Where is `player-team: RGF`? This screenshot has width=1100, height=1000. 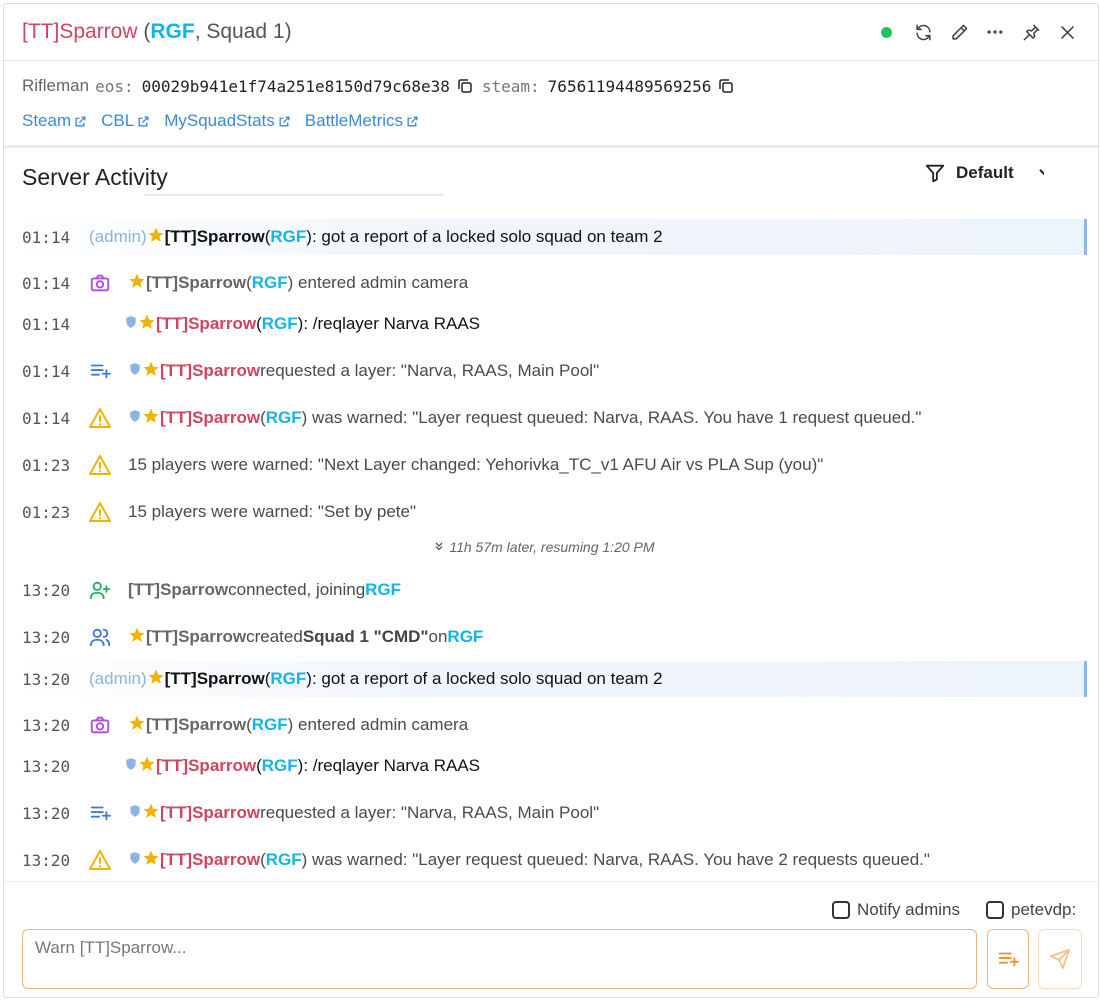 player-team: RGF is located at coordinates (172, 31).